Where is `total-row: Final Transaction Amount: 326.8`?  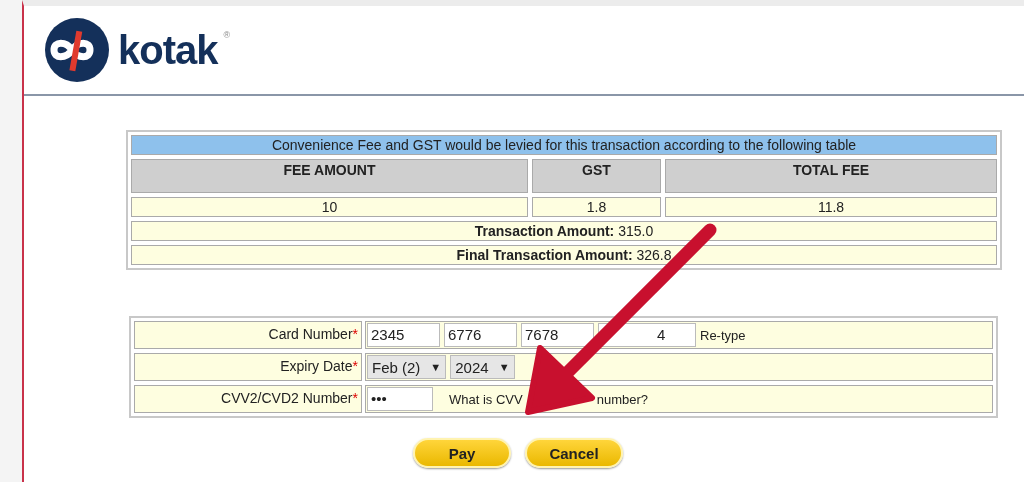
total-row: Final Transaction Amount: 326.8 is located at coordinates (564, 255).